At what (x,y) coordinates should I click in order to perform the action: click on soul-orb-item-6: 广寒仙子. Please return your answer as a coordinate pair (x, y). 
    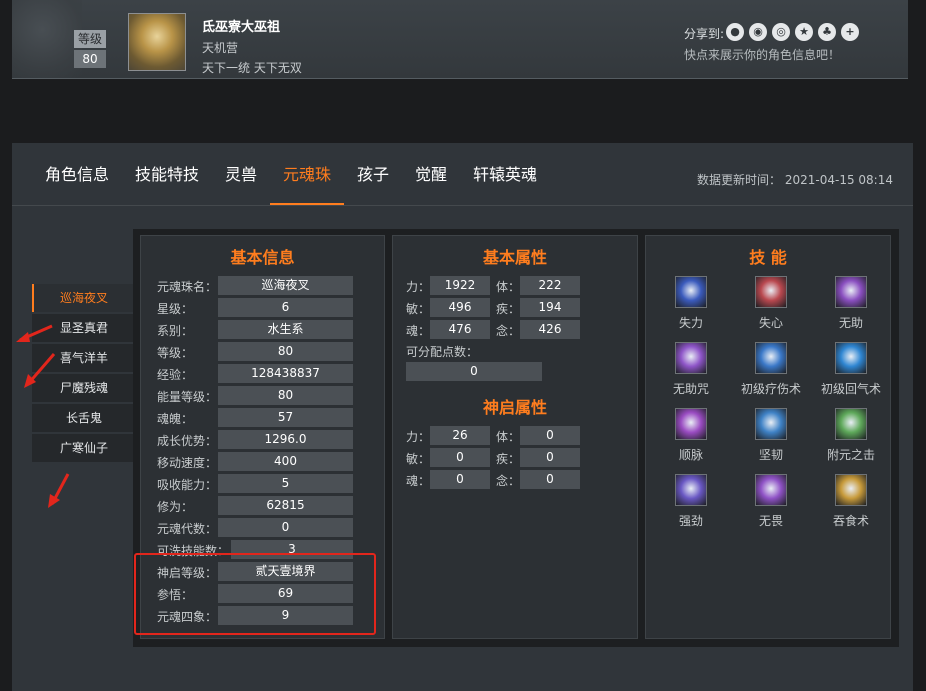
    Looking at the image, I should click on (83, 448).